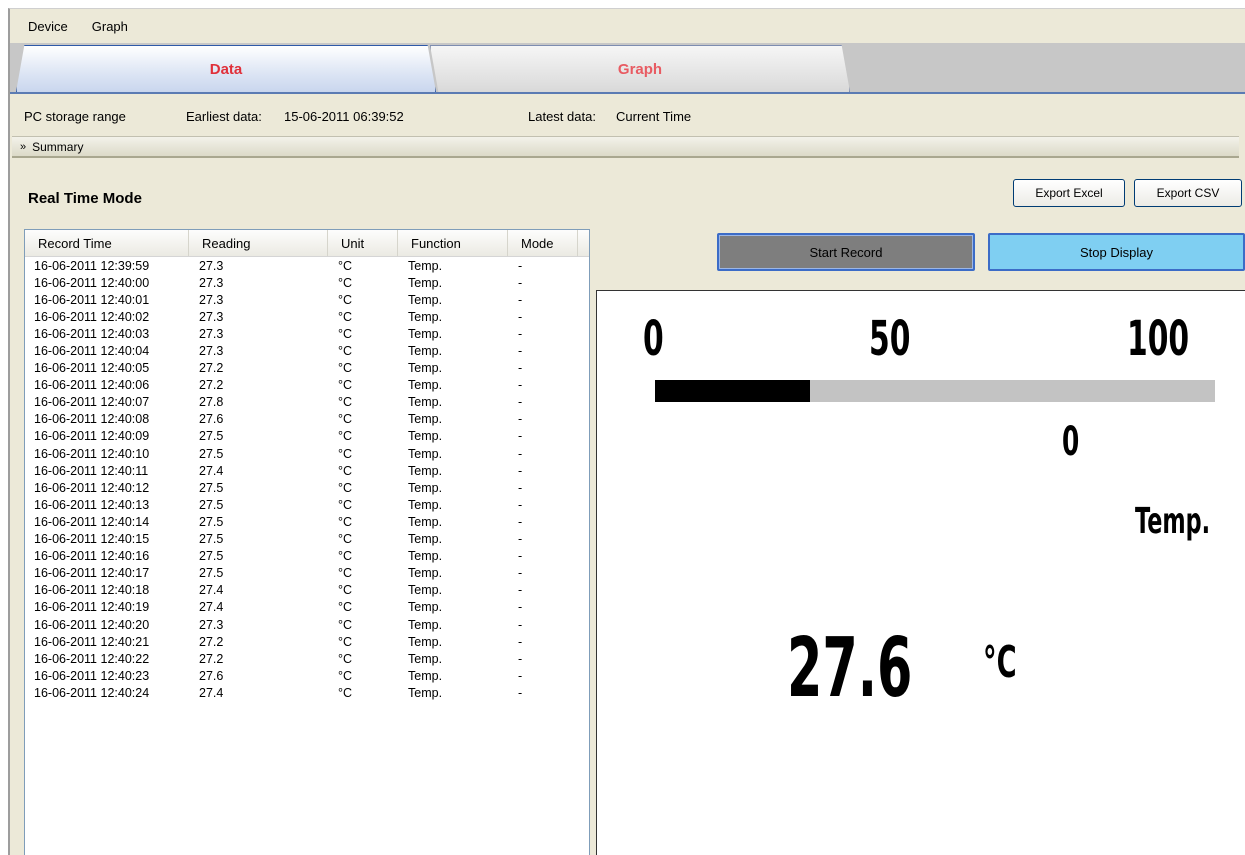  Describe the element at coordinates (211, 675) in the screenshot. I see `cell-reading: 27.6` at that location.